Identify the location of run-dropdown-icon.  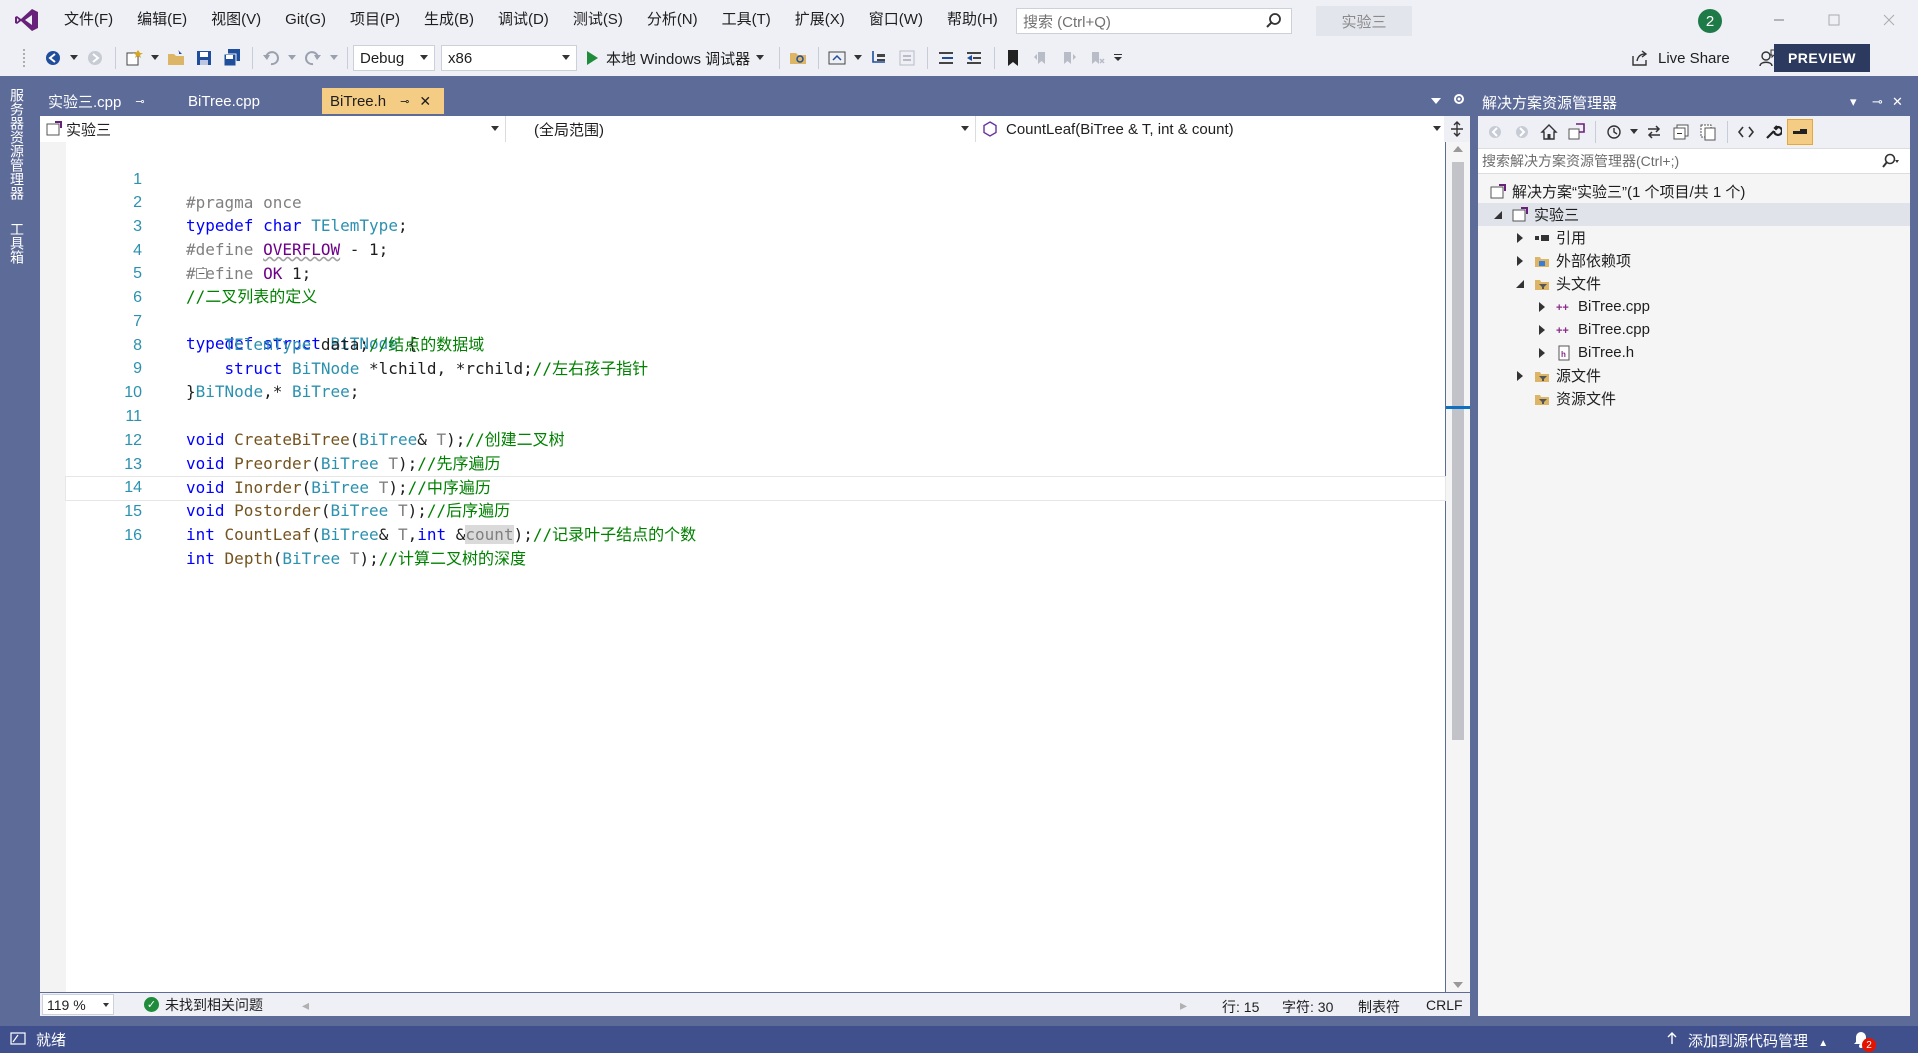
(760, 58).